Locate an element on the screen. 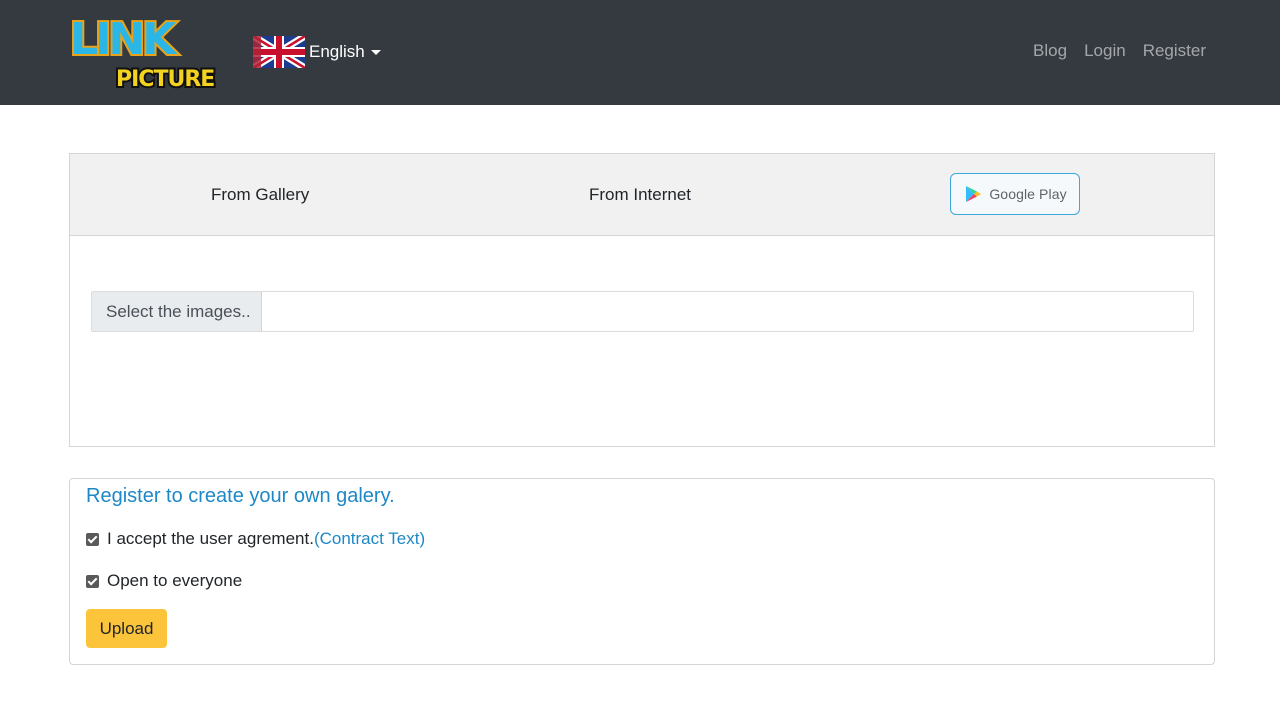 Image resolution: width=1280 pixels, height=712 pixels. open-to-everyone-checkbox is located at coordinates (92, 581).